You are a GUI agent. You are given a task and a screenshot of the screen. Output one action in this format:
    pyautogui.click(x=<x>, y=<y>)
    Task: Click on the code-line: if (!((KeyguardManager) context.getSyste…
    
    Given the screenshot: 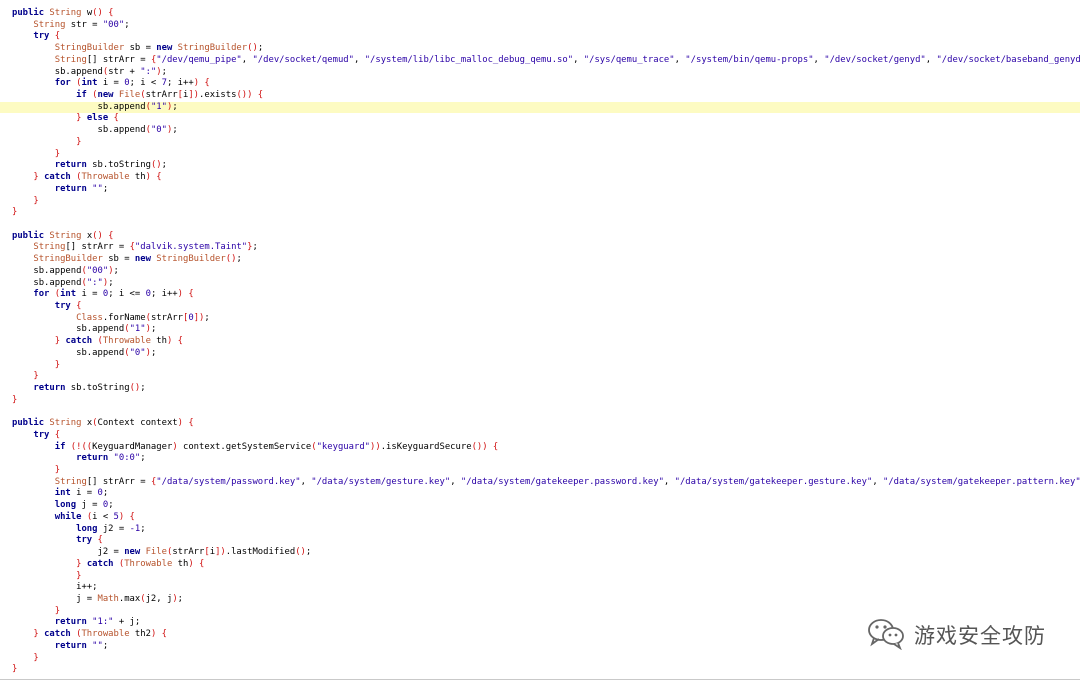 What is the action you would take?
    pyautogui.click(x=540, y=448)
    